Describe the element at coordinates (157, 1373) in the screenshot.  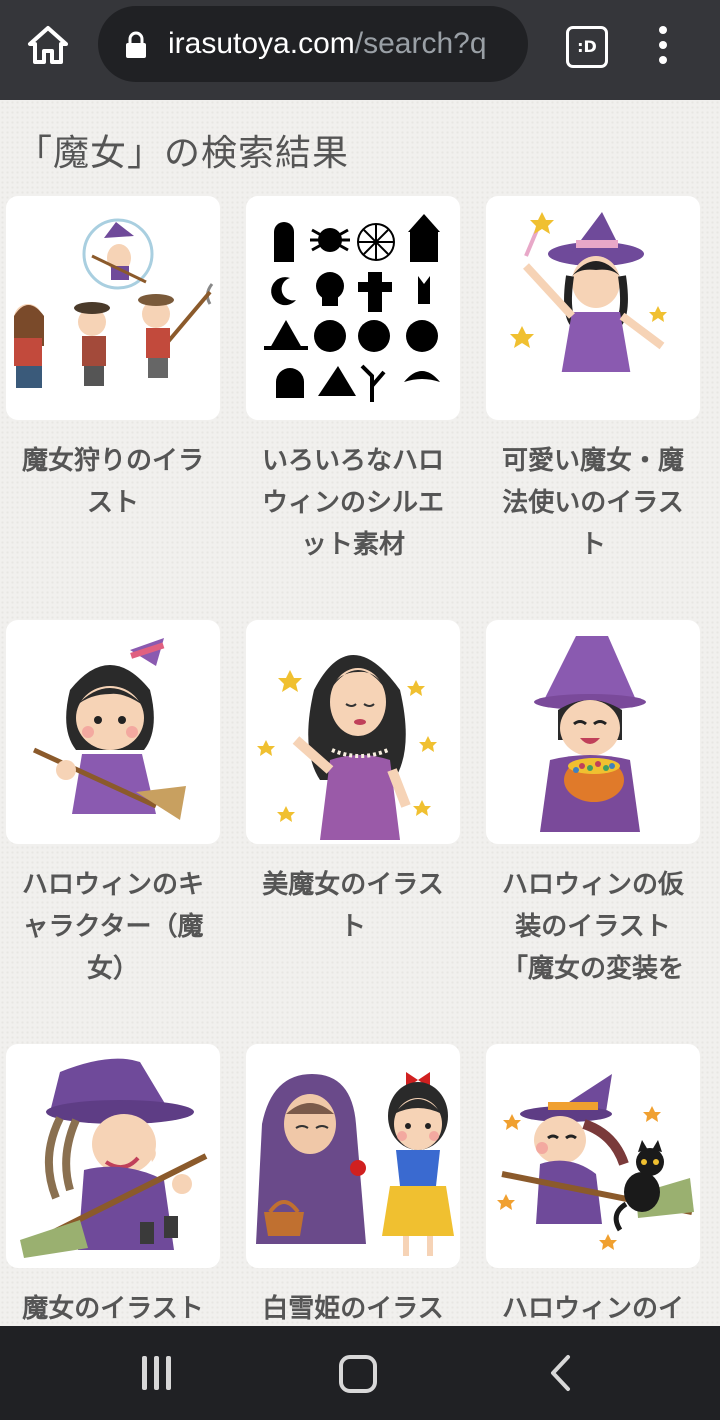
I see `recent-apps-icon` at that location.